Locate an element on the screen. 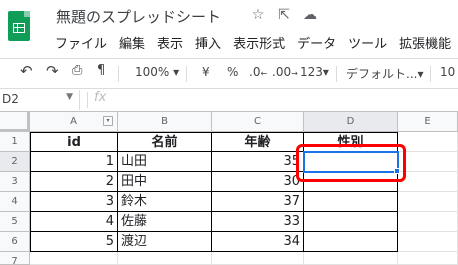  fx-icon: fx is located at coordinates (100, 97).